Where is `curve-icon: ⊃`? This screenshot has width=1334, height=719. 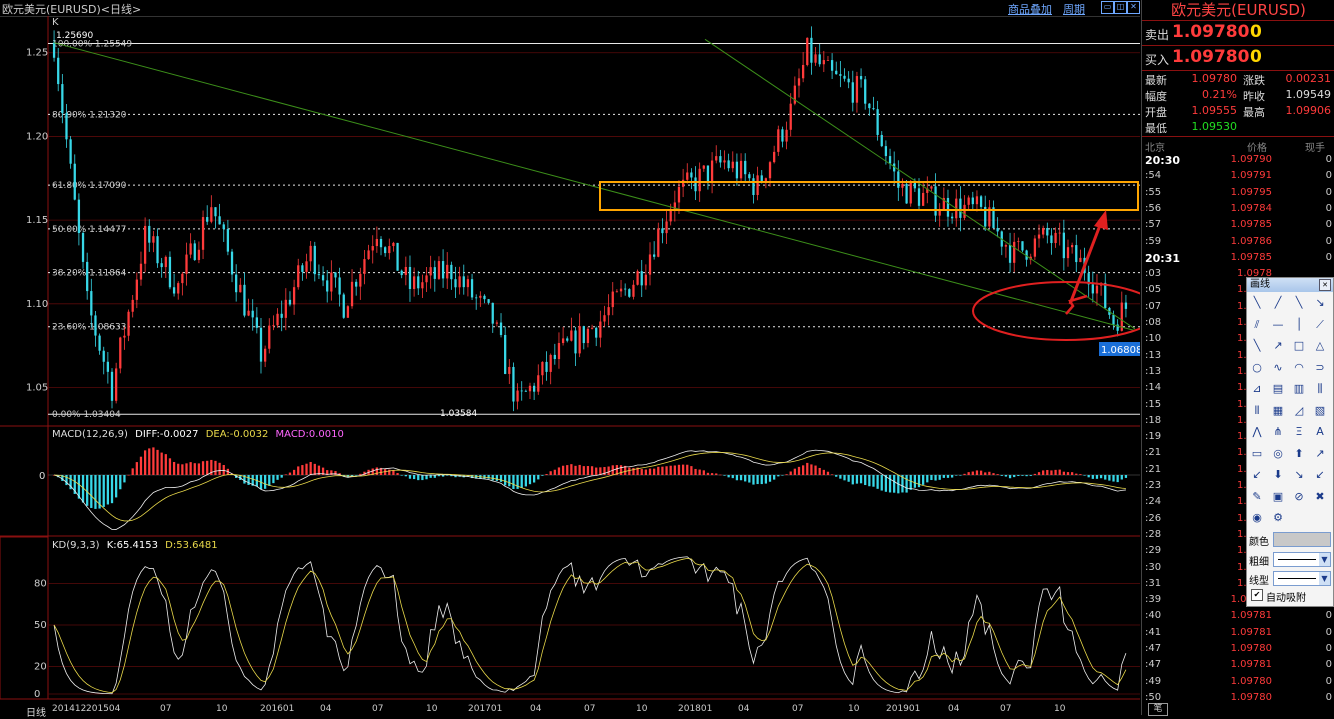
curve-icon: ⊃ is located at coordinates (1320, 368).